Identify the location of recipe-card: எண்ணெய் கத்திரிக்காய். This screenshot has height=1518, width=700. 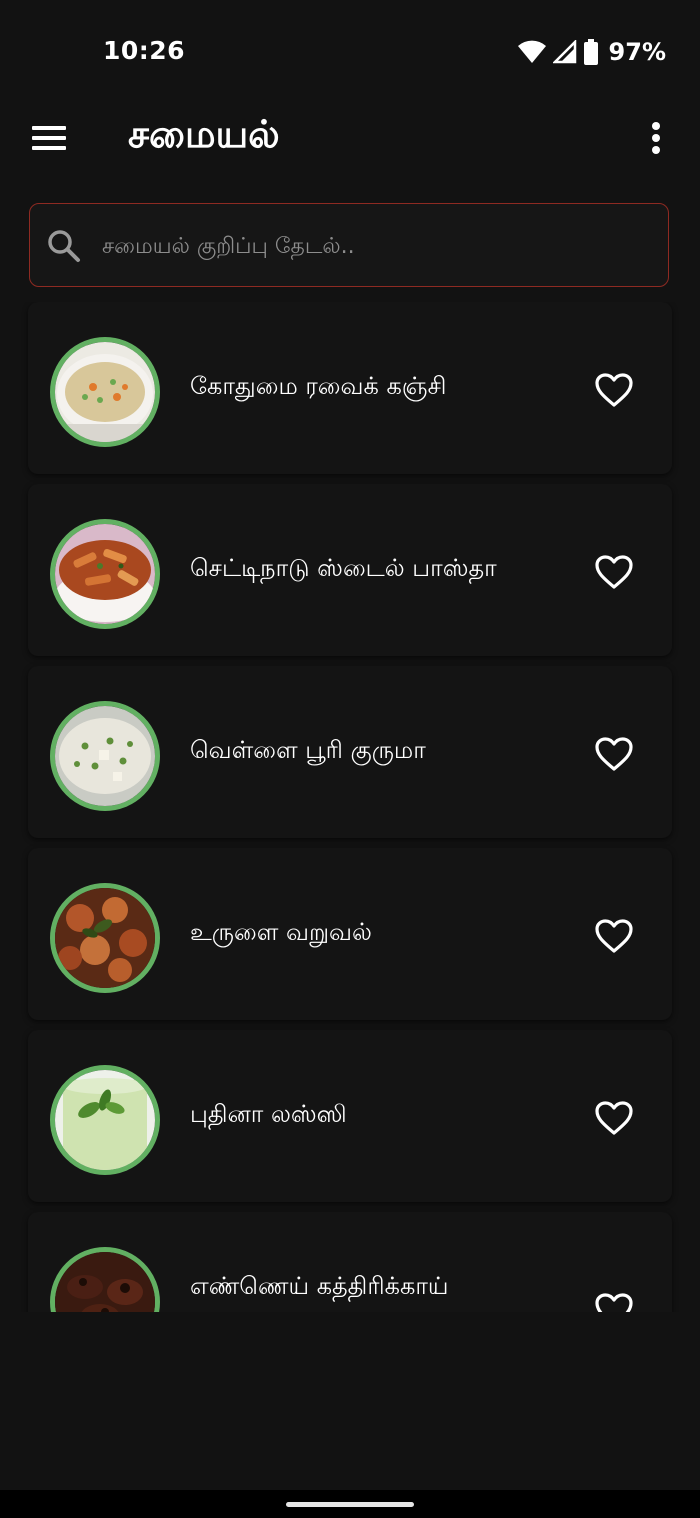
(350, 1262).